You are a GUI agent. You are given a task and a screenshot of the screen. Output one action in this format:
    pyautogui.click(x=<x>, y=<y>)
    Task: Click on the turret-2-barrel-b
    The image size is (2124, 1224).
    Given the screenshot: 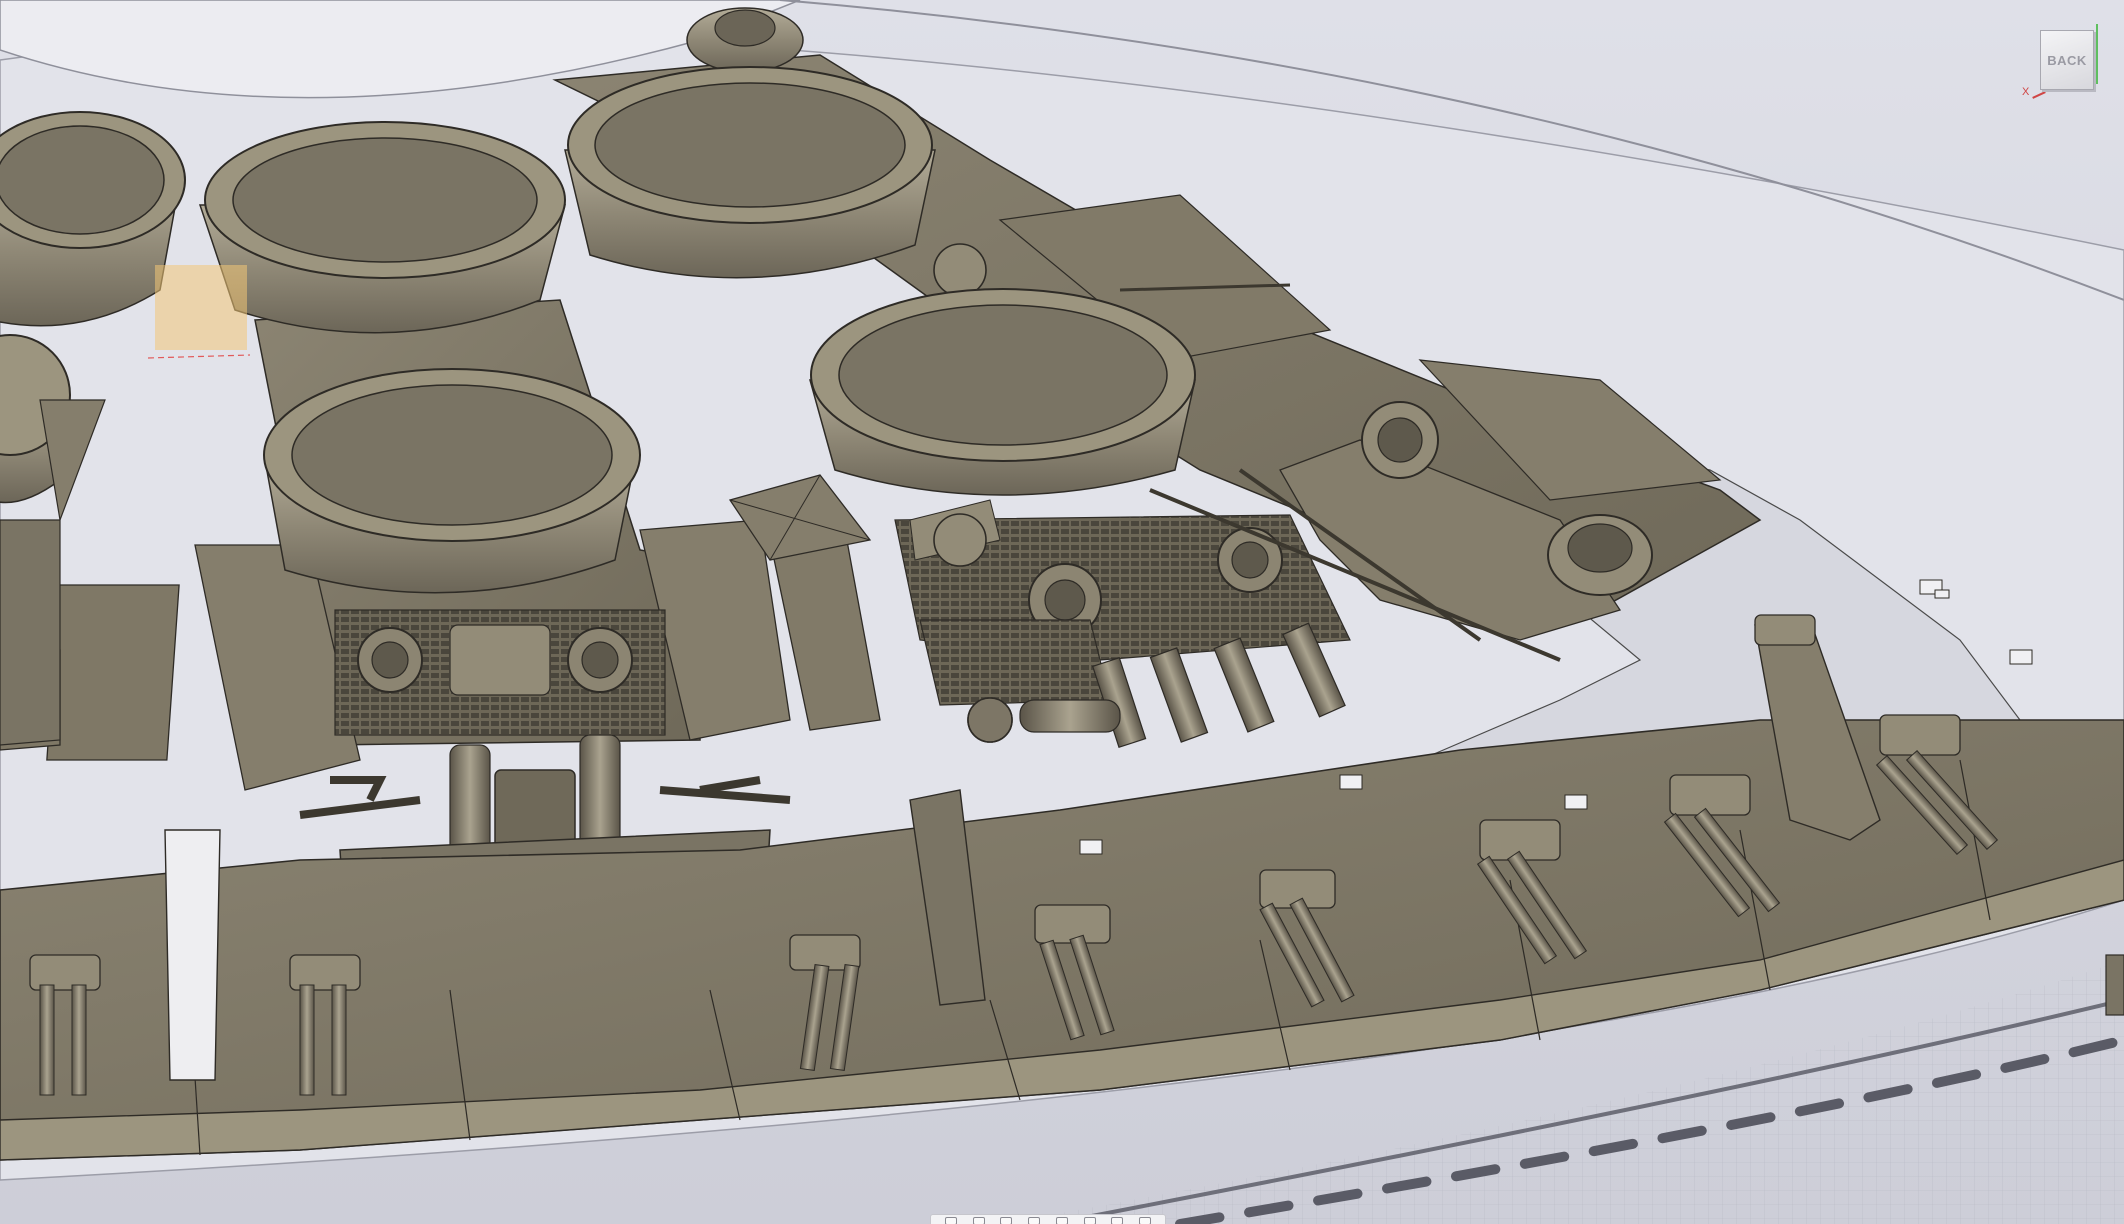 What is the action you would take?
    pyautogui.click(x=339, y=1040)
    